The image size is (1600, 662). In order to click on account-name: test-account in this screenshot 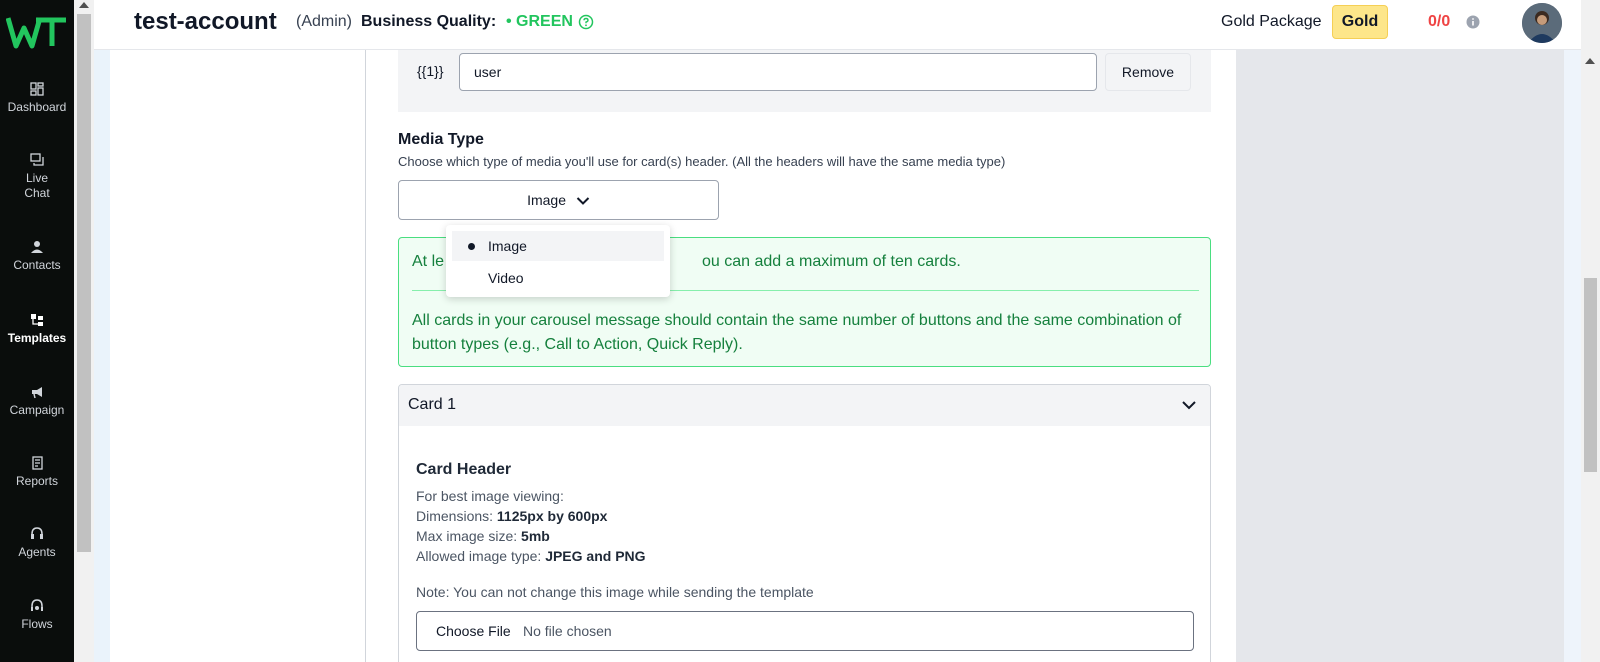, I will do `click(205, 21)`.